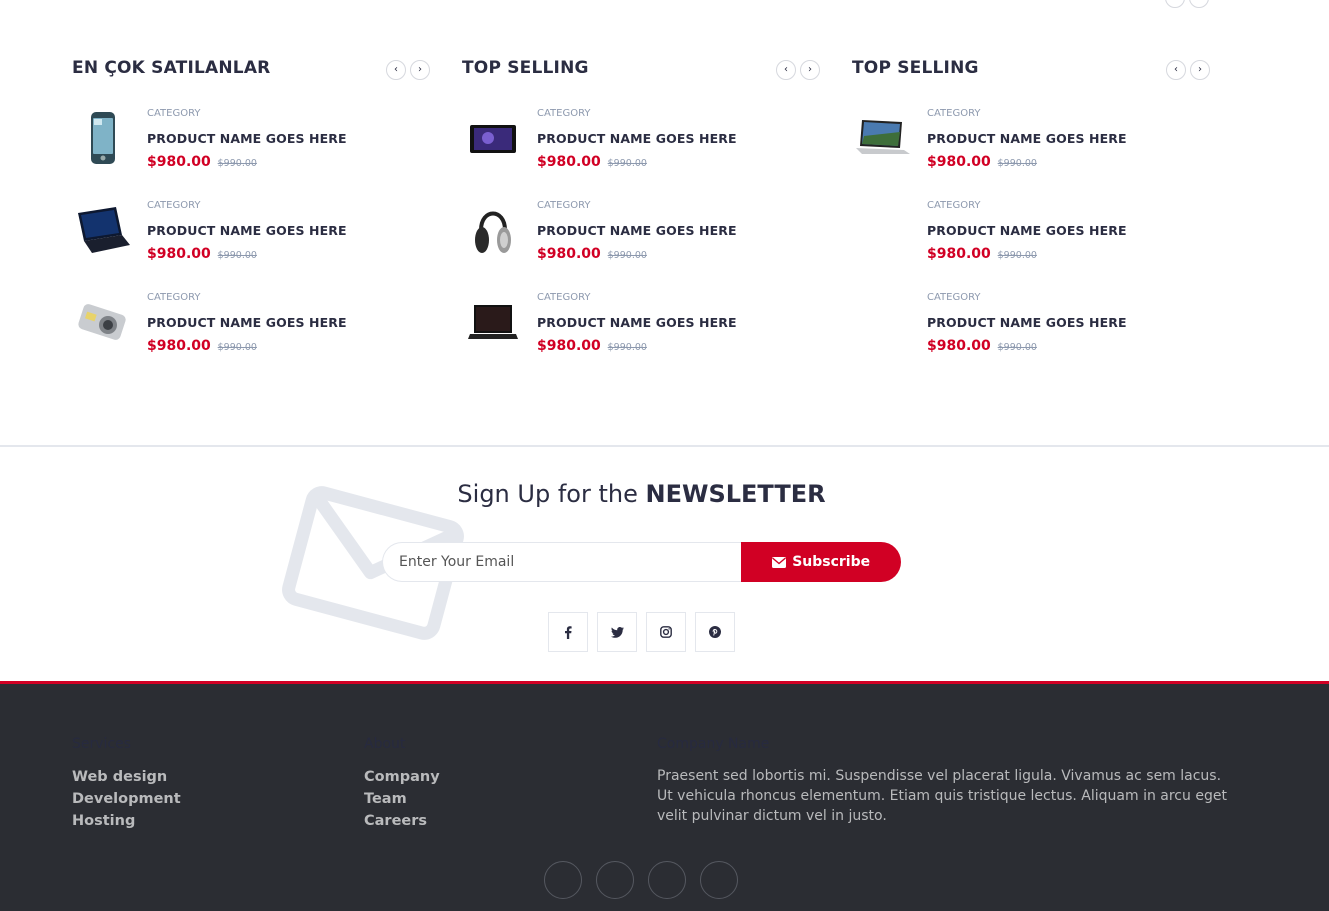  I want to click on footer-col-services: Services Web design Development Hosting, so click(126, 784).